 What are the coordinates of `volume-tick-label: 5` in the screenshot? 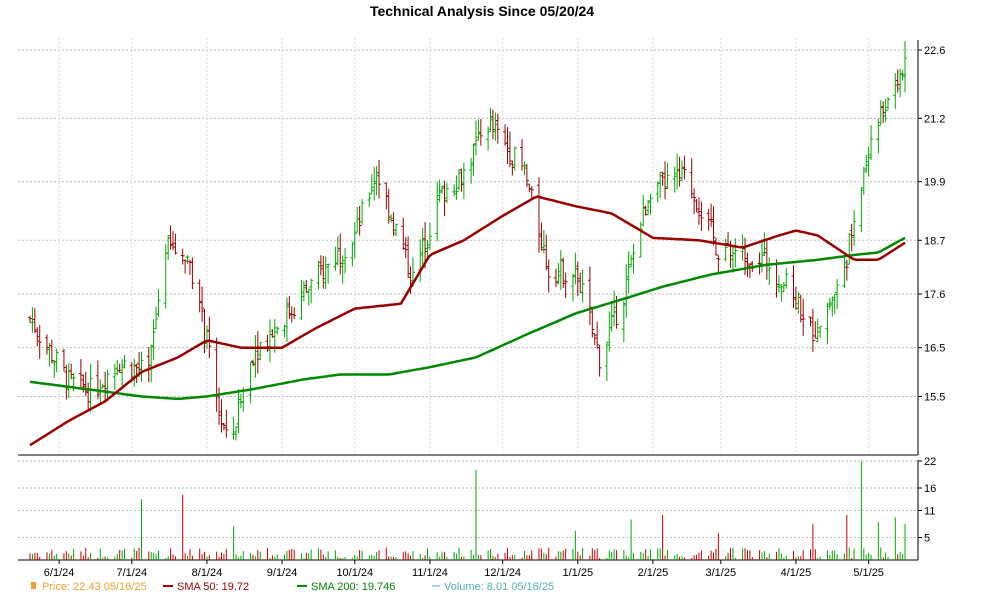 It's located at (927, 539).